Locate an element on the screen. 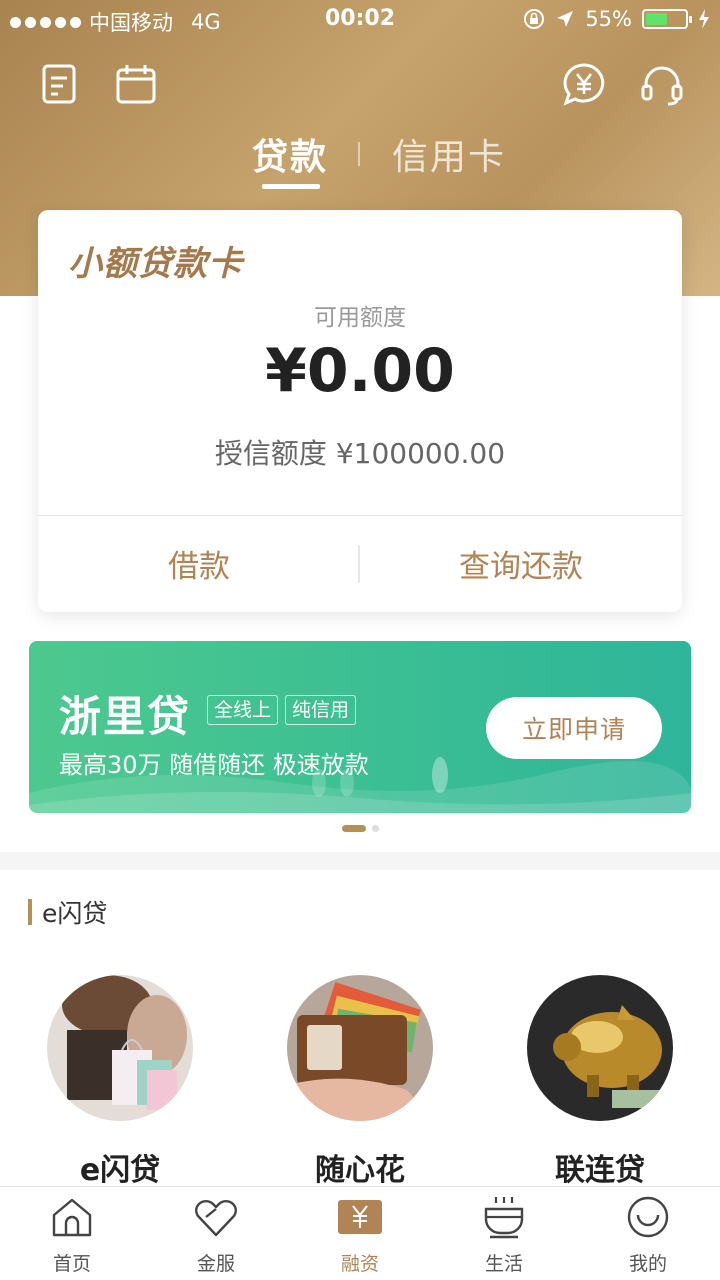  banner-pager is located at coordinates (360, 828).